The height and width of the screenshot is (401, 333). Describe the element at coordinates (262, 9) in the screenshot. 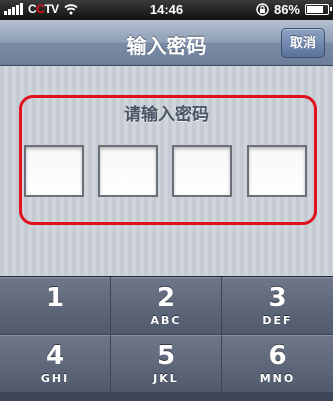

I see `rotation-lock-icon` at that location.